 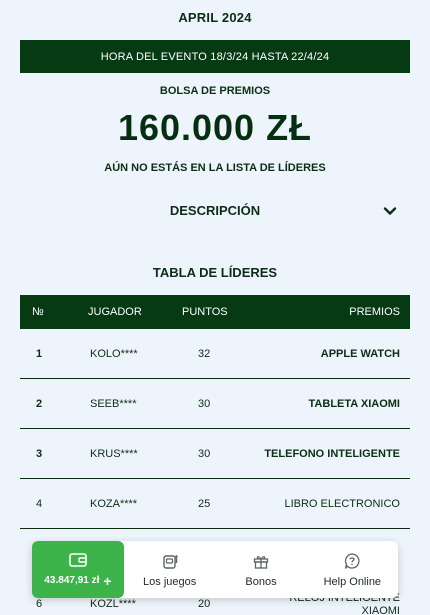 What do you see at coordinates (390, 211) in the screenshot?
I see `chevron-down-icon` at bounding box center [390, 211].